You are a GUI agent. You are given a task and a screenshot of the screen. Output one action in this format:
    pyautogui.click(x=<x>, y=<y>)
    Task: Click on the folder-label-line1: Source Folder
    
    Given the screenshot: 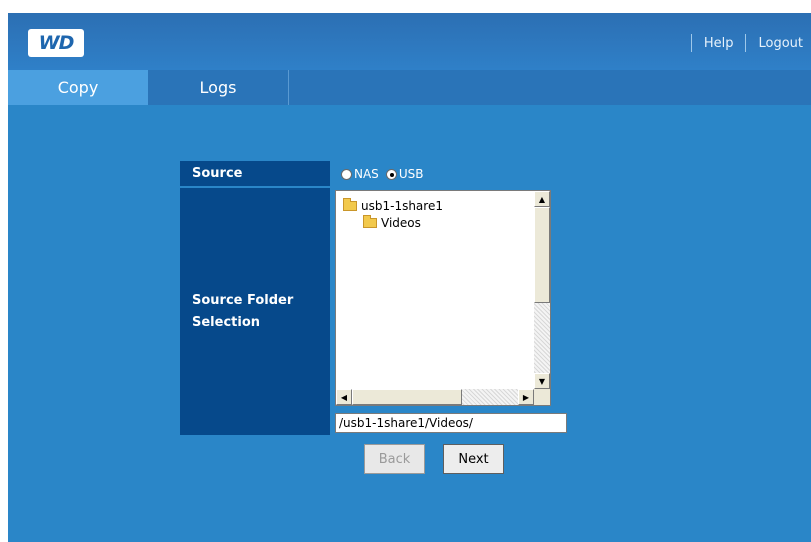 What is the action you would take?
    pyautogui.click(x=243, y=300)
    